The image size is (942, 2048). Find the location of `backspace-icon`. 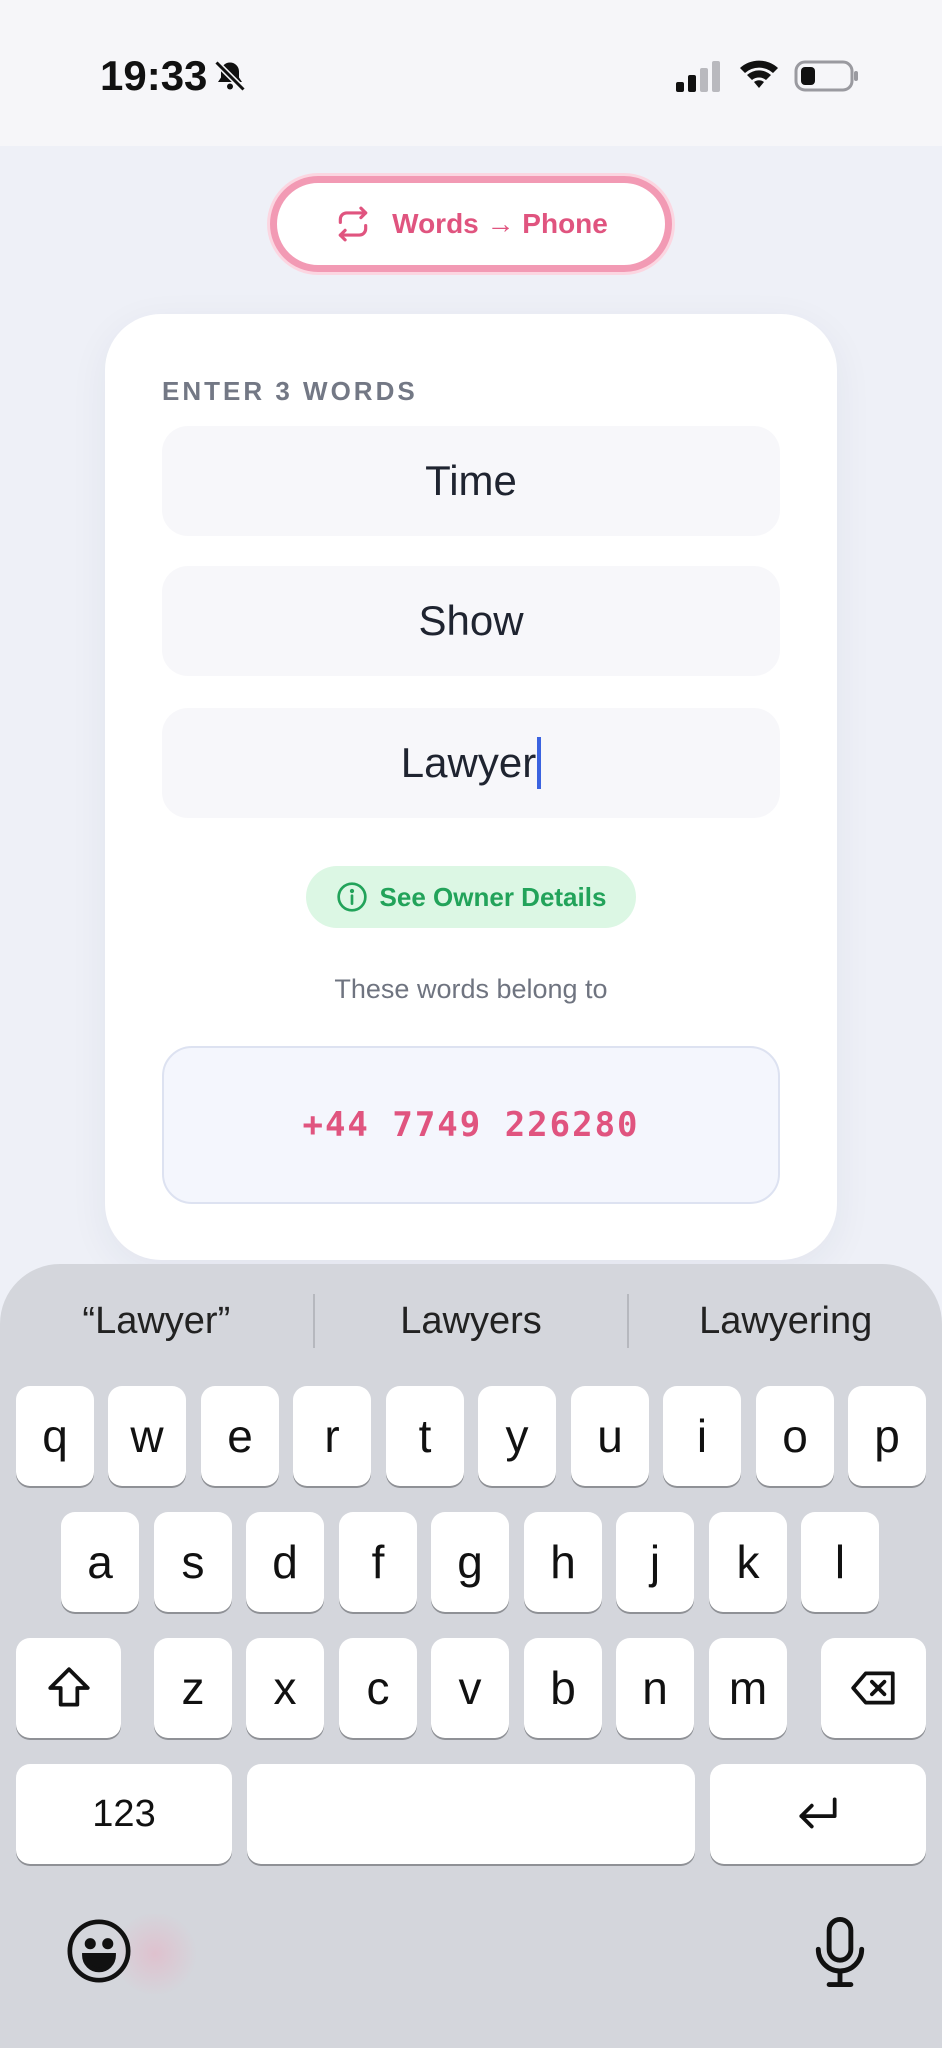

backspace-icon is located at coordinates (872, 1688).